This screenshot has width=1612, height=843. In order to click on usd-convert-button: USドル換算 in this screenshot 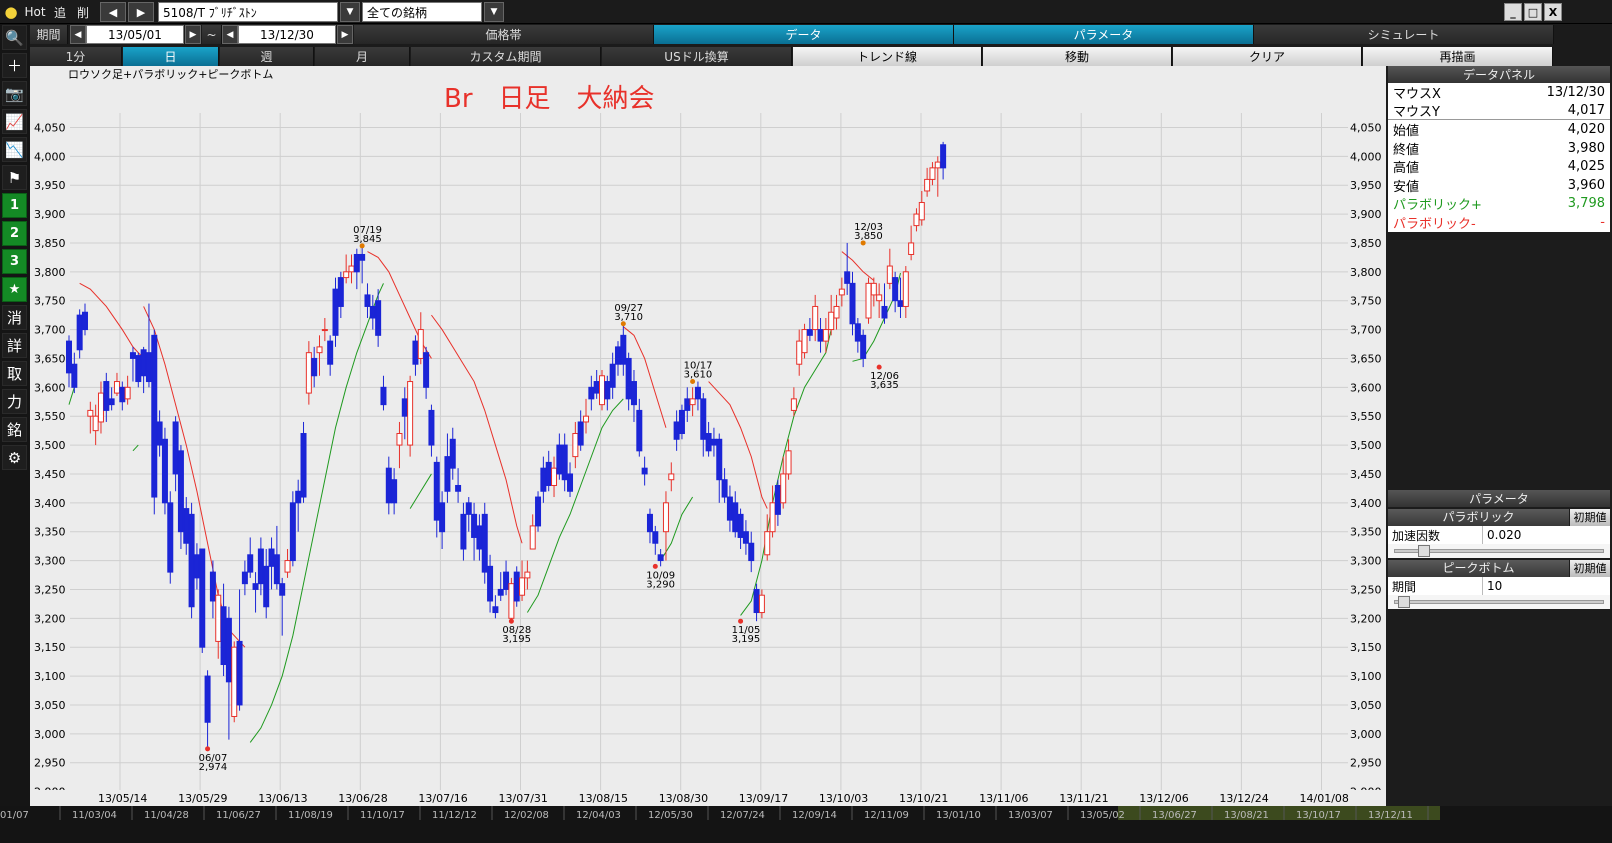, I will do `click(697, 56)`.